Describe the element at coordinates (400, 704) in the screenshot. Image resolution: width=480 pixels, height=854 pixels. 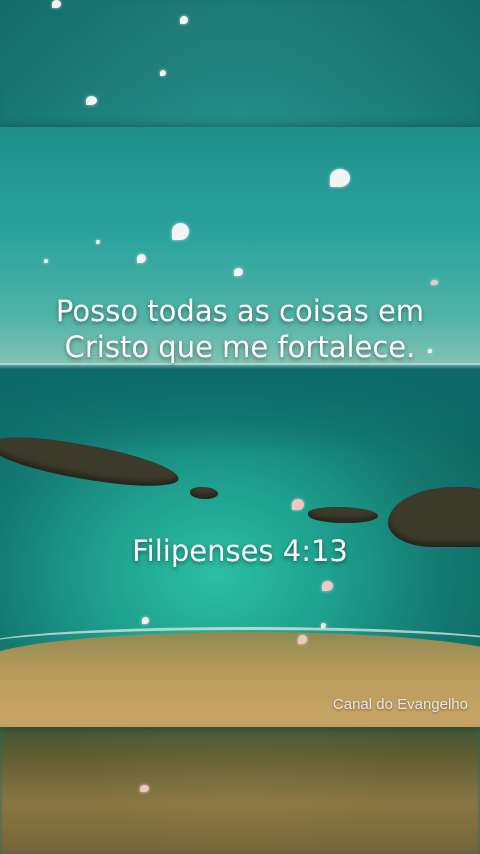
I see `channel-watermark: Canal do Evangelho` at that location.